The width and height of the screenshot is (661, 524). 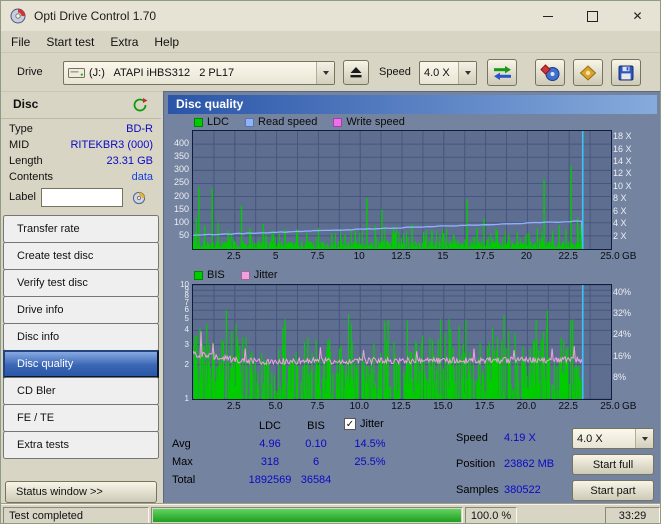 What do you see at coordinates (437, 73) in the screenshot?
I see `speed-select-value: 4.0 X` at bounding box center [437, 73].